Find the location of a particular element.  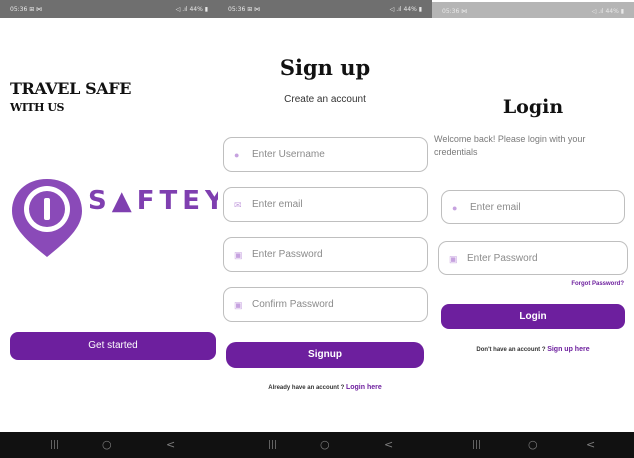

location-pin-logo-icon is located at coordinates (47, 218).